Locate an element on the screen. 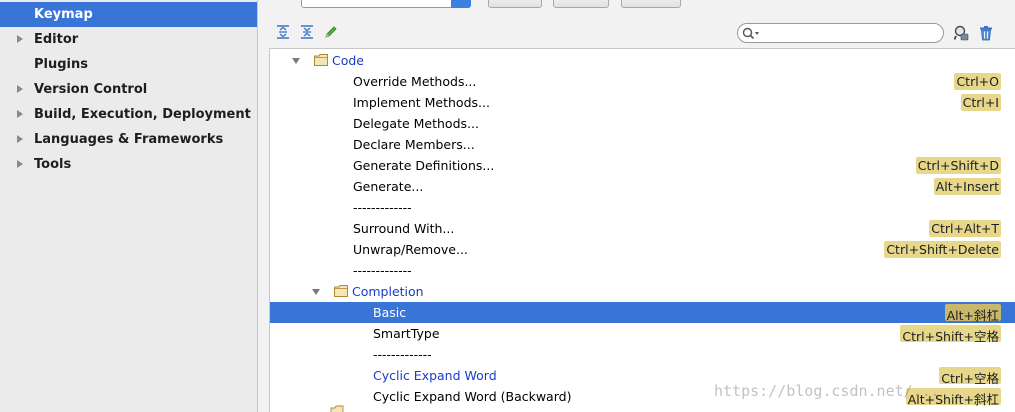 The width and height of the screenshot is (1015, 412). sidebar-item-build-execution-deployment: Build, Execution, Deployment is located at coordinates (128, 114).